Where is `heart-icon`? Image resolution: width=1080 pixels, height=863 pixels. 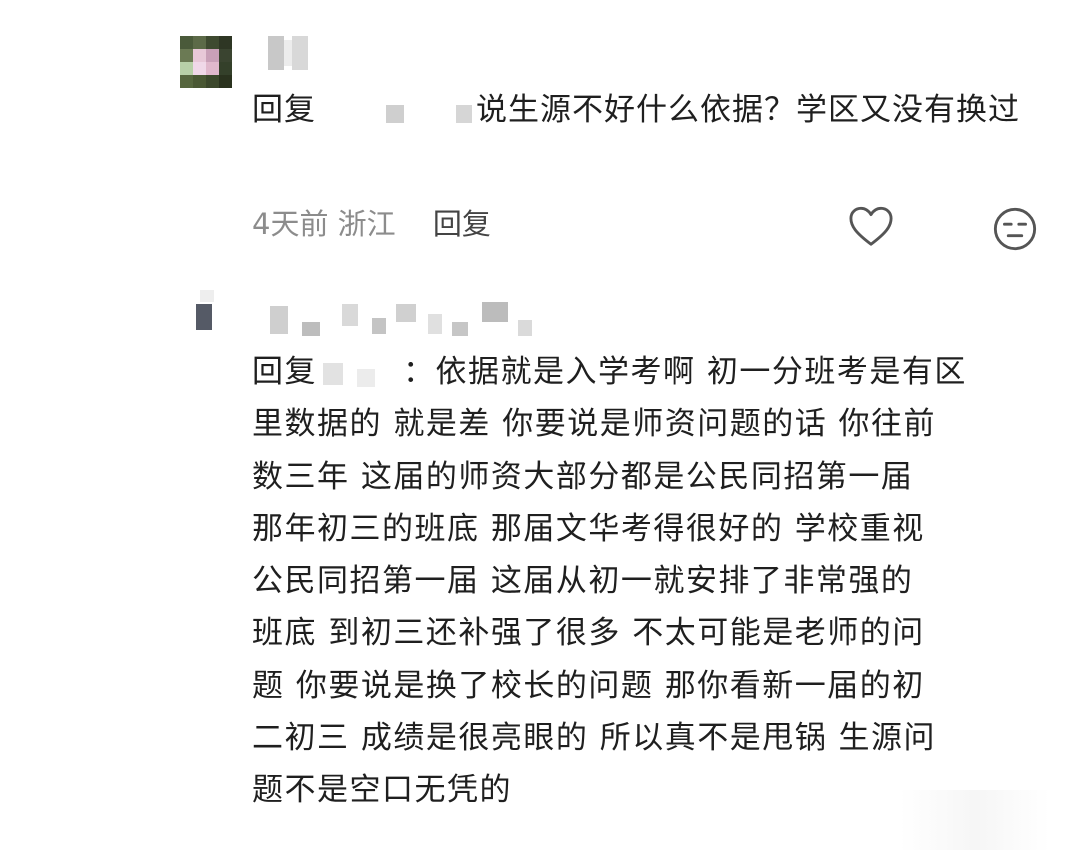
heart-icon is located at coordinates (871, 227).